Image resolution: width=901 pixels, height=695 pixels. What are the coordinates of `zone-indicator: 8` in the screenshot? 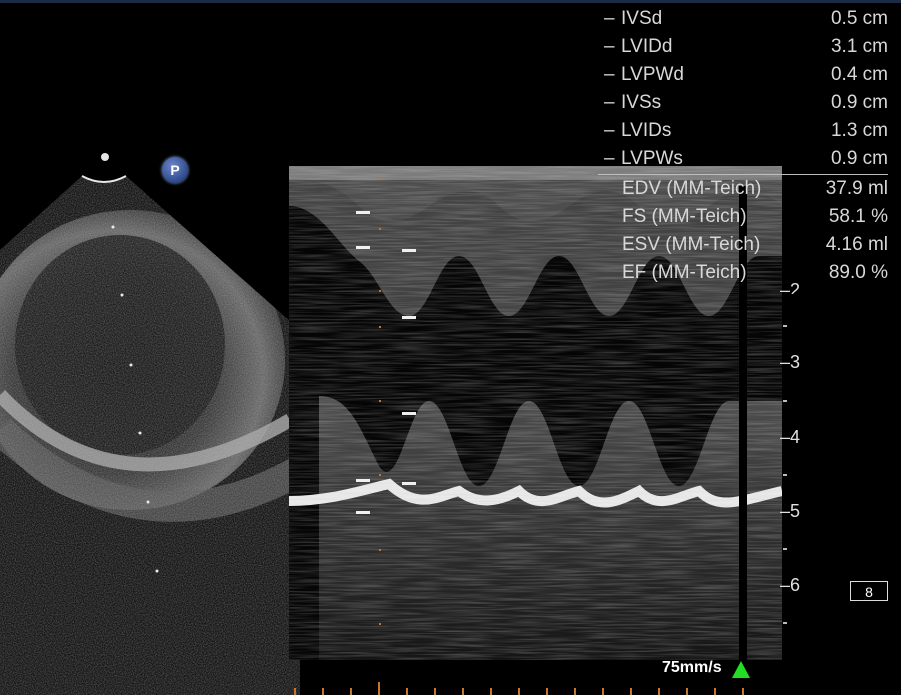 It's located at (869, 591).